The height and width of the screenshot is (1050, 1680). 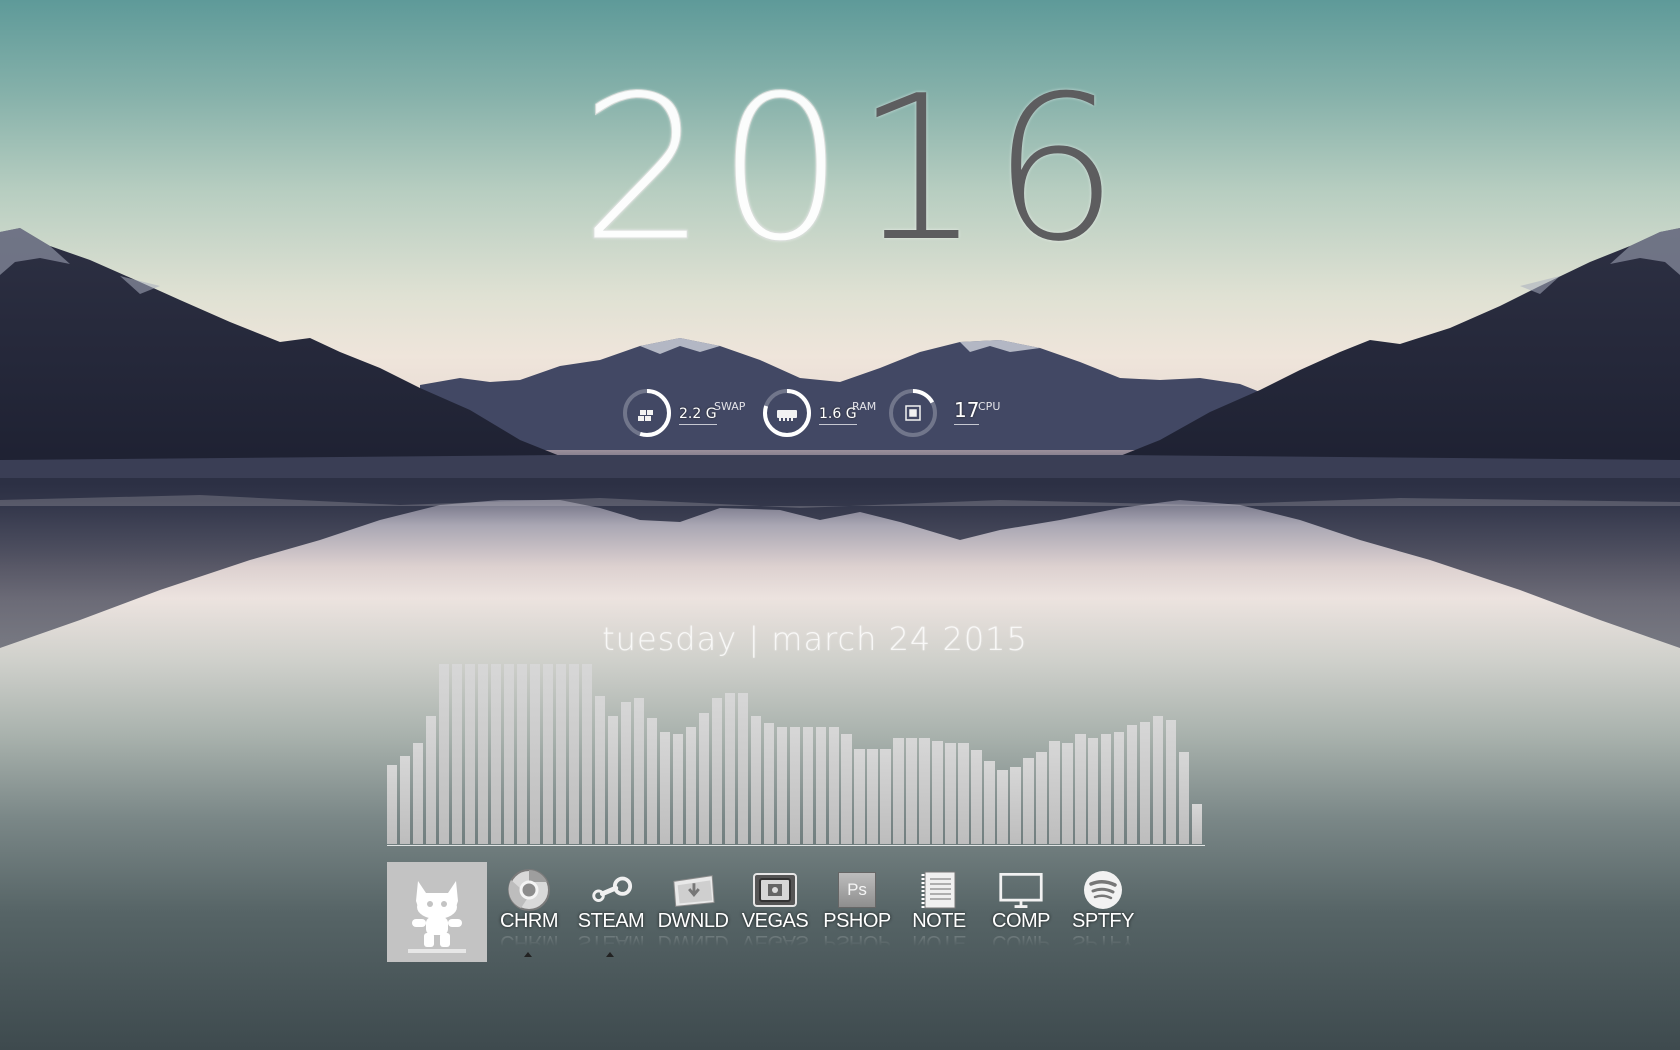 What do you see at coordinates (939, 915) in the screenshot?
I see `launcher-notepad: NOTE NOTE` at bounding box center [939, 915].